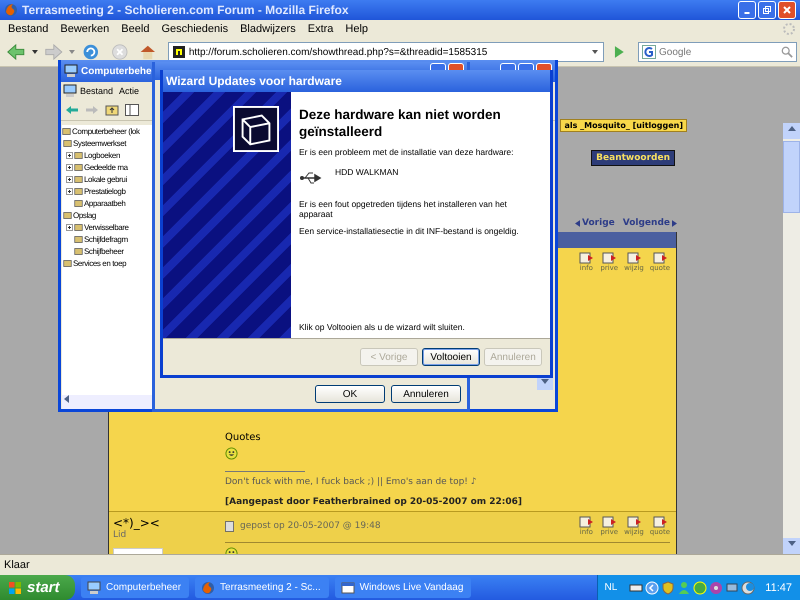 The width and height of the screenshot is (800, 600). I want to click on finish-hint: Klik op Voltooien als u de wizard wilt sluiten., so click(382, 327).